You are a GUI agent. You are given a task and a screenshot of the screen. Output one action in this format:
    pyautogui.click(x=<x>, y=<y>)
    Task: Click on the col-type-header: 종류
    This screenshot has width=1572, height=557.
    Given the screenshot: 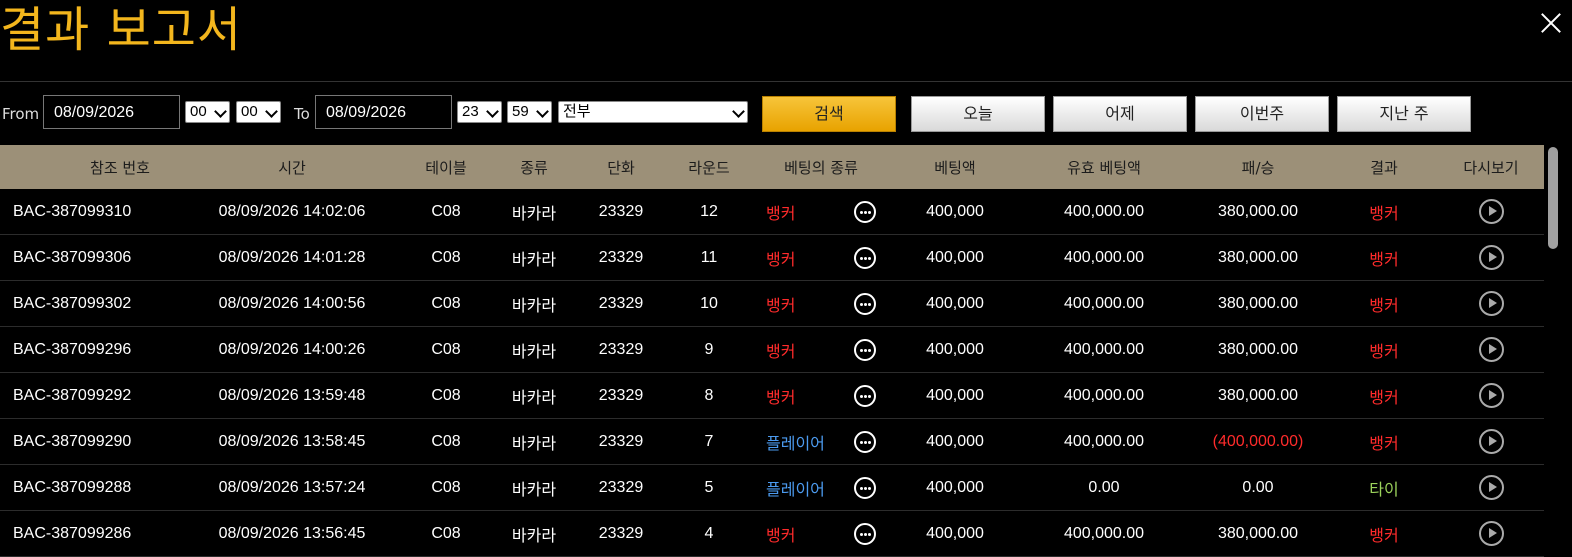 What is the action you would take?
    pyautogui.click(x=534, y=167)
    